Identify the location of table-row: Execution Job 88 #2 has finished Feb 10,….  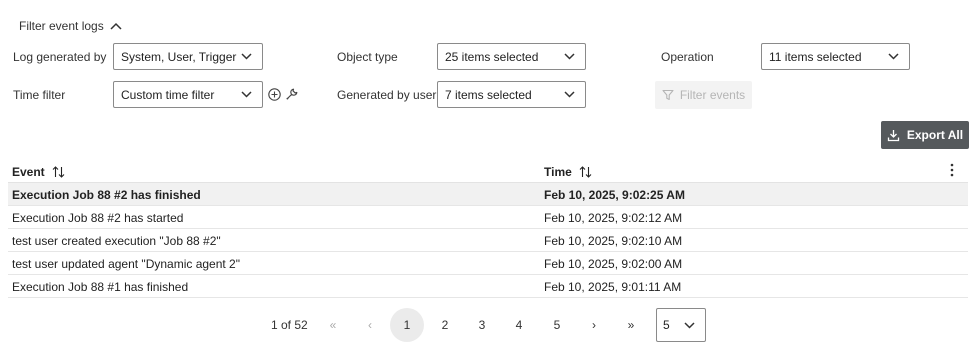
(488, 194).